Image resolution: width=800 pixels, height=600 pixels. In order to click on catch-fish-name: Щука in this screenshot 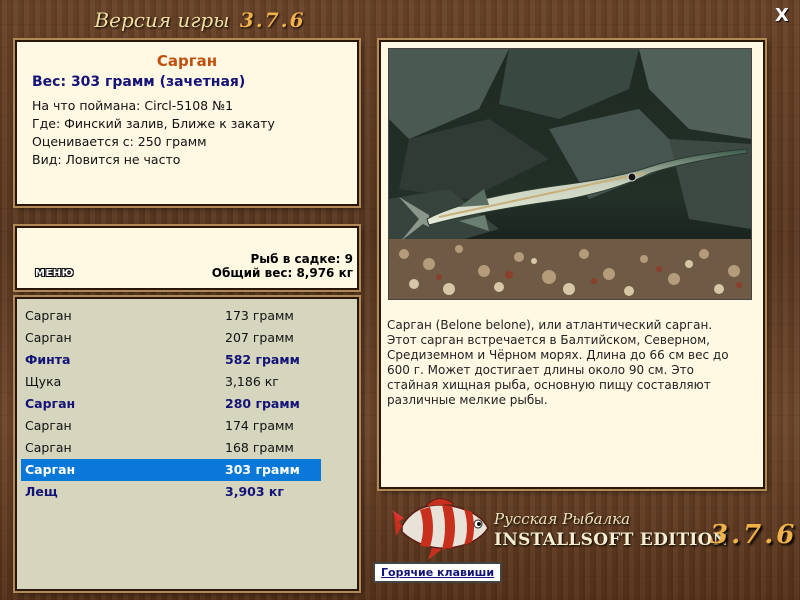, I will do `click(43, 381)`.